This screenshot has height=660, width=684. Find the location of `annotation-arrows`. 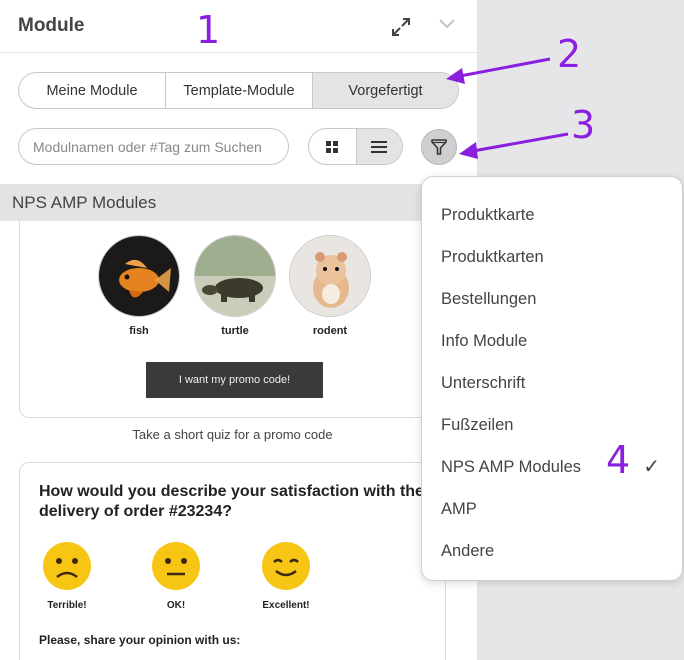

annotation-arrows is located at coordinates (507, 108).